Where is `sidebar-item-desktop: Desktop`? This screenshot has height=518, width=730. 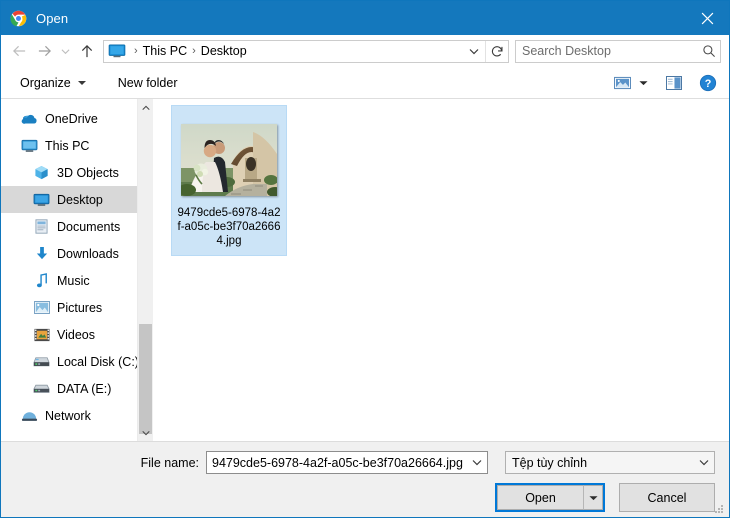 sidebar-item-desktop: Desktop is located at coordinates (77, 199).